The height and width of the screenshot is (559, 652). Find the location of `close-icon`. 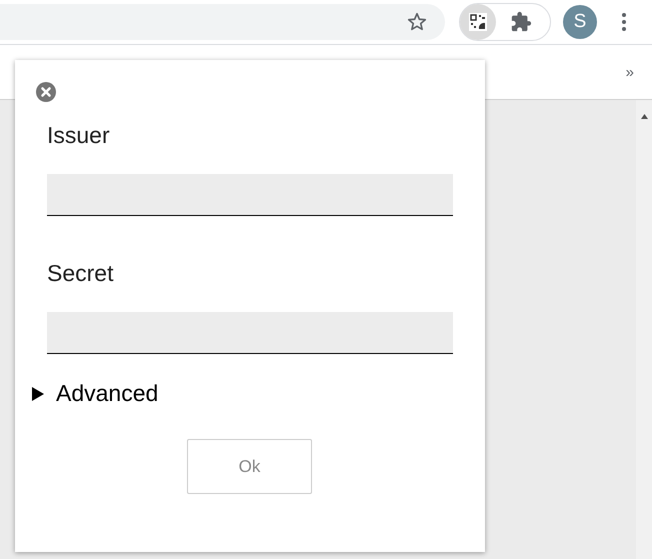

close-icon is located at coordinates (46, 92).